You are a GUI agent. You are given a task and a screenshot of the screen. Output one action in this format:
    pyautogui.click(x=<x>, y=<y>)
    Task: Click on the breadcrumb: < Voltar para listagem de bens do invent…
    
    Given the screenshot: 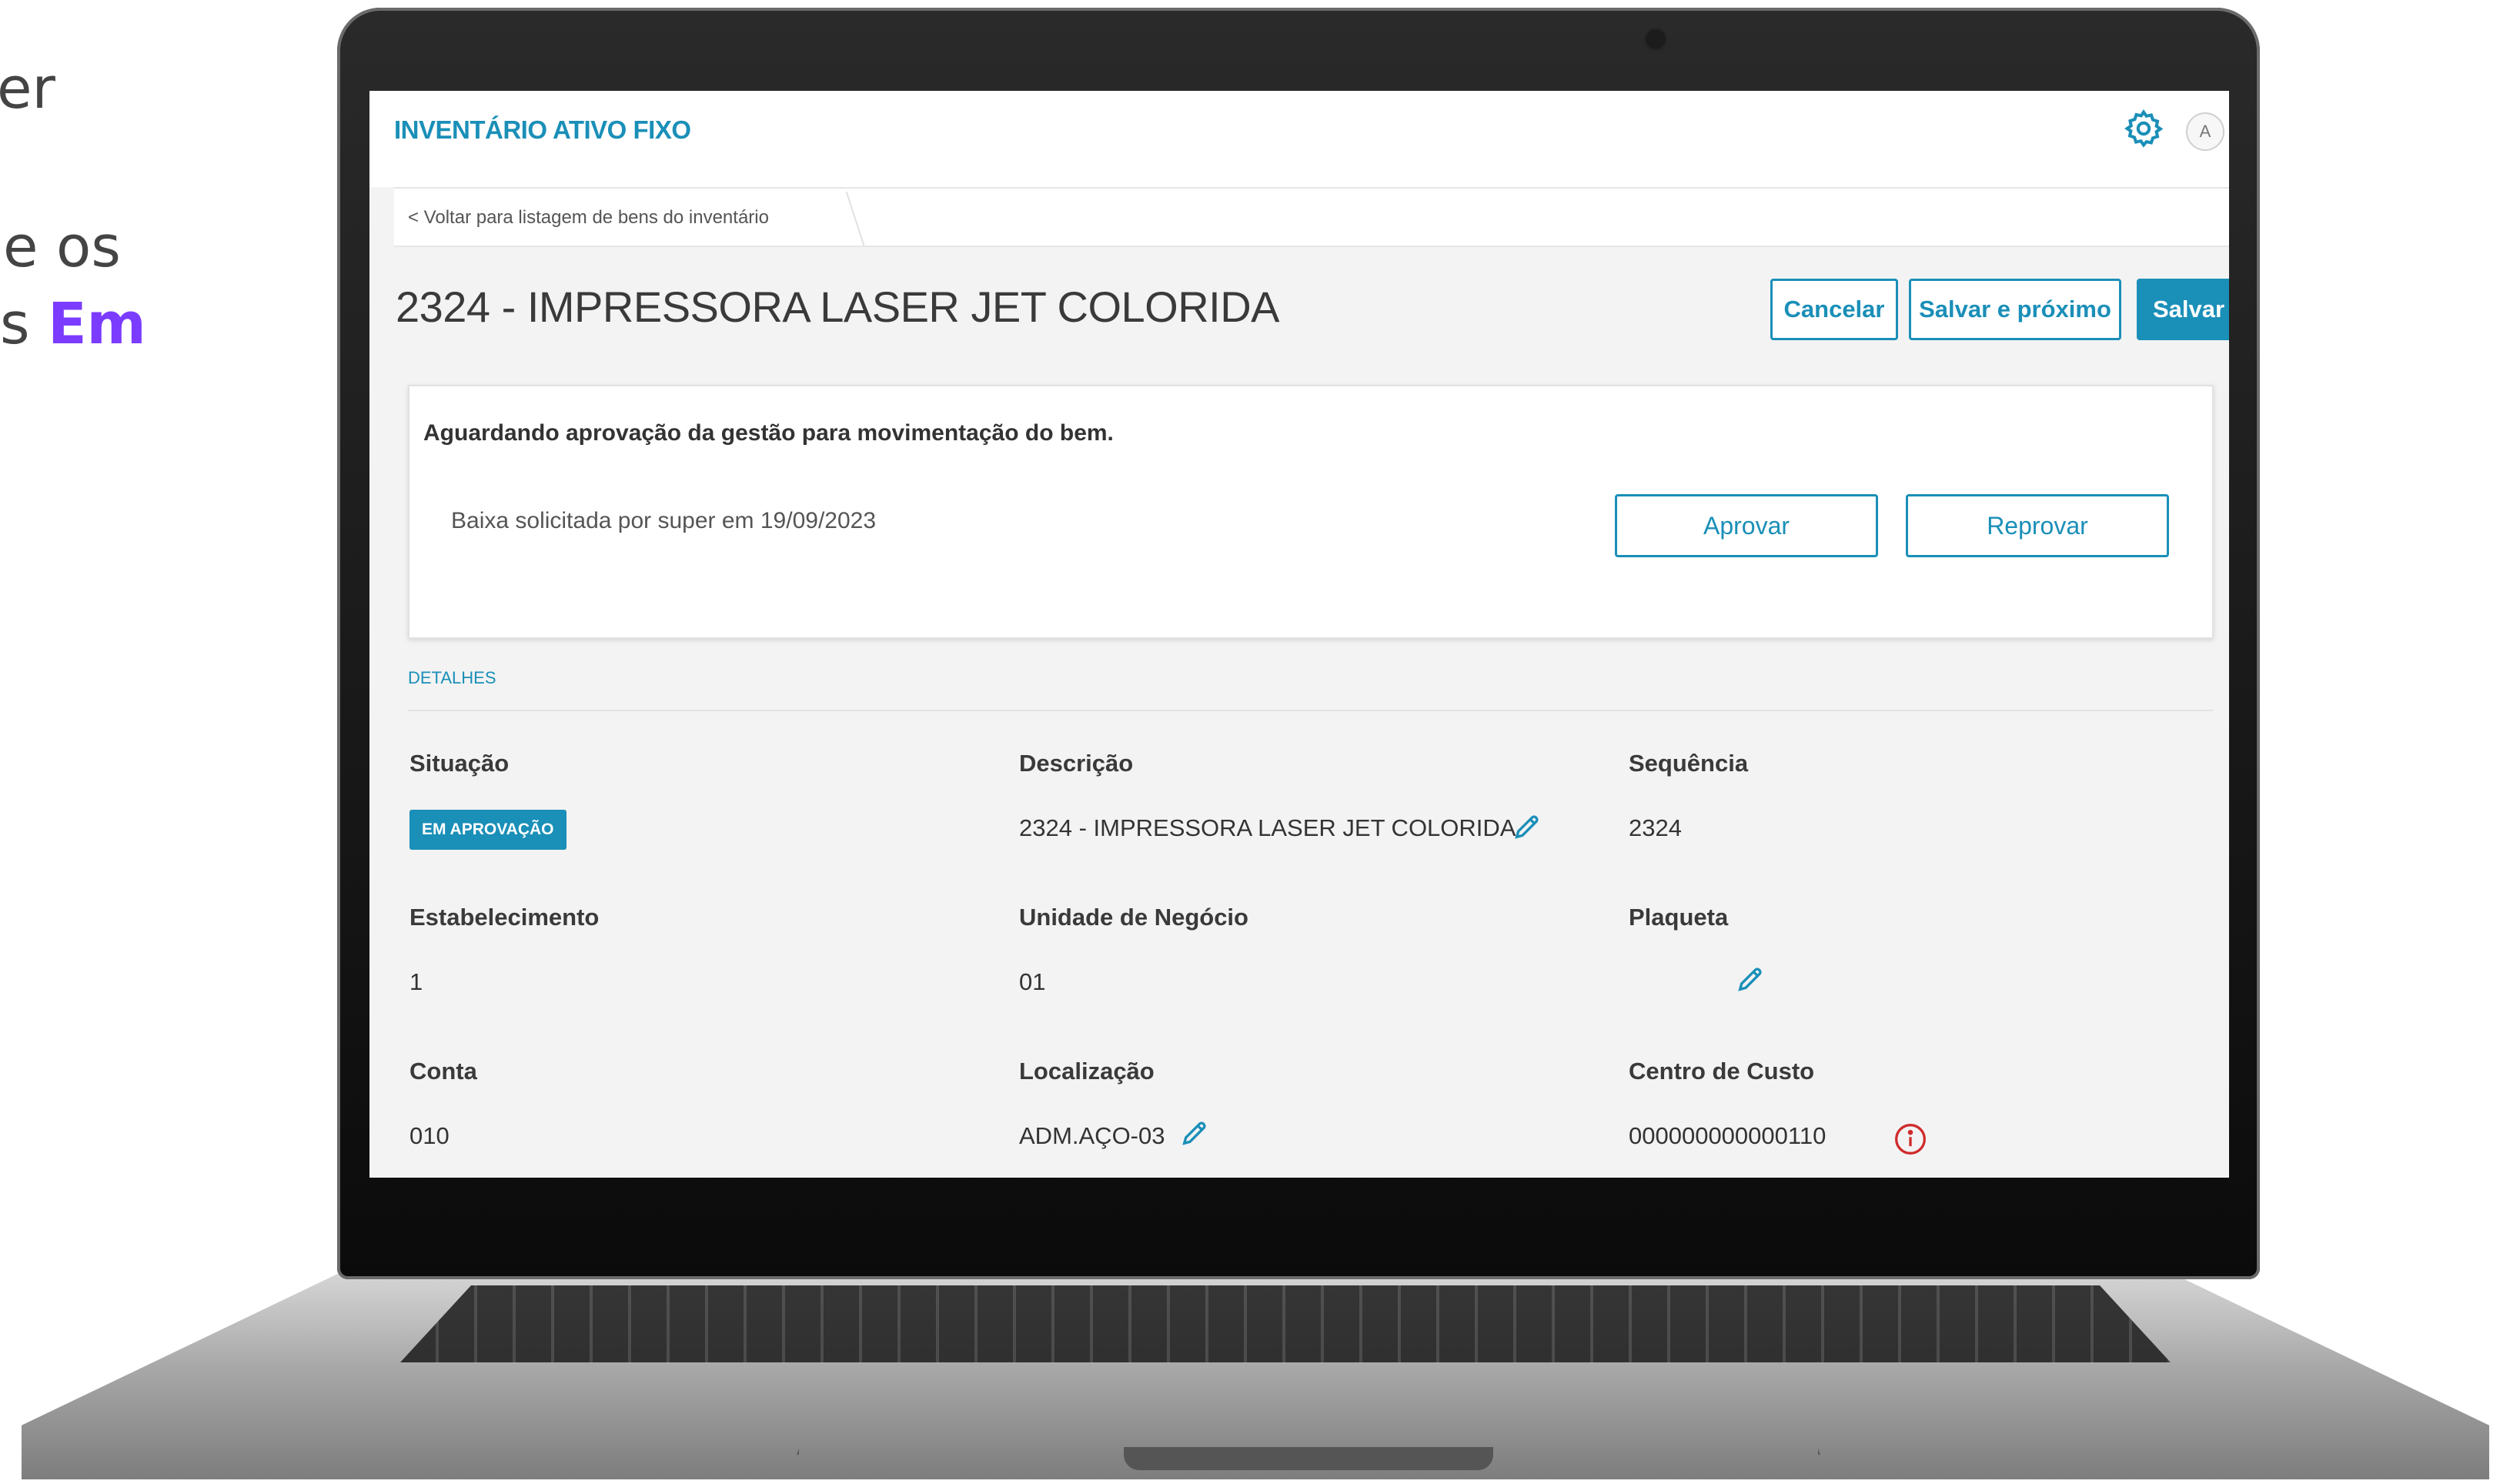 What is the action you would take?
    pyautogui.click(x=1311, y=217)
    